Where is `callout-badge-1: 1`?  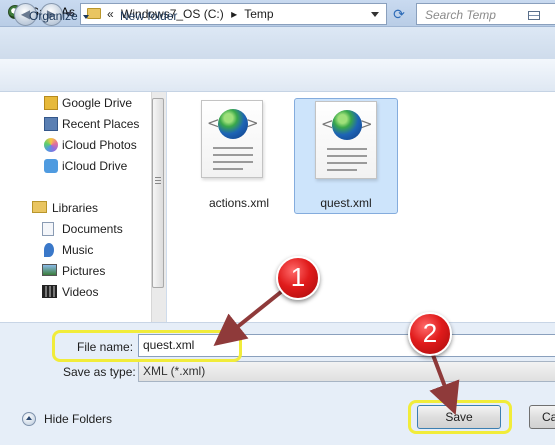 callout-badge-1: 1 is located at coordinates (298, 278).